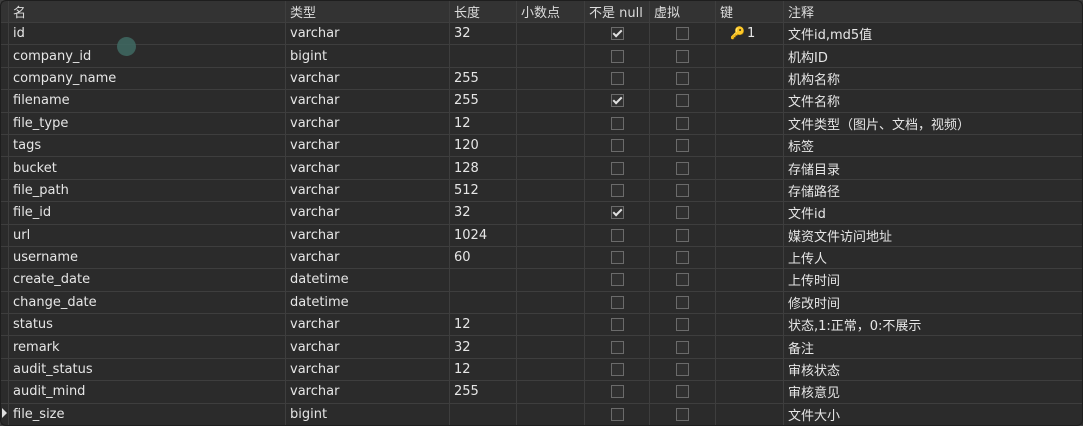  What do you see at coordinates (483, 78) in the screenshot?
I see `field-length-cell: 255` at bounding box center [483, 78].